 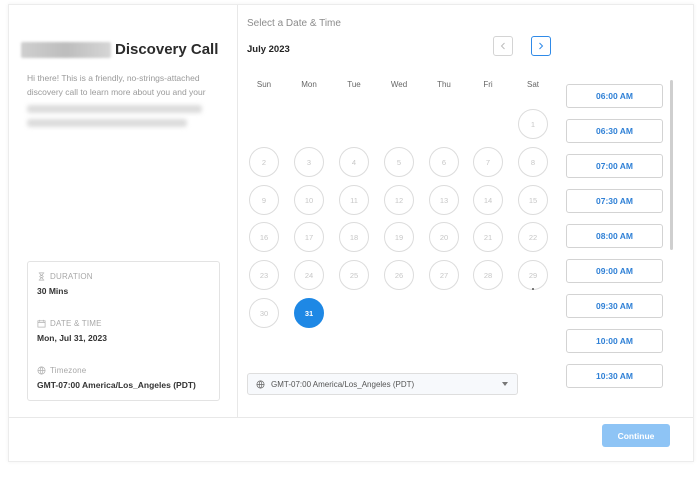 I want to click on timezone-select: GMT-07:00 America/Los_Angeles (PDT), so click(x=382, y=384).